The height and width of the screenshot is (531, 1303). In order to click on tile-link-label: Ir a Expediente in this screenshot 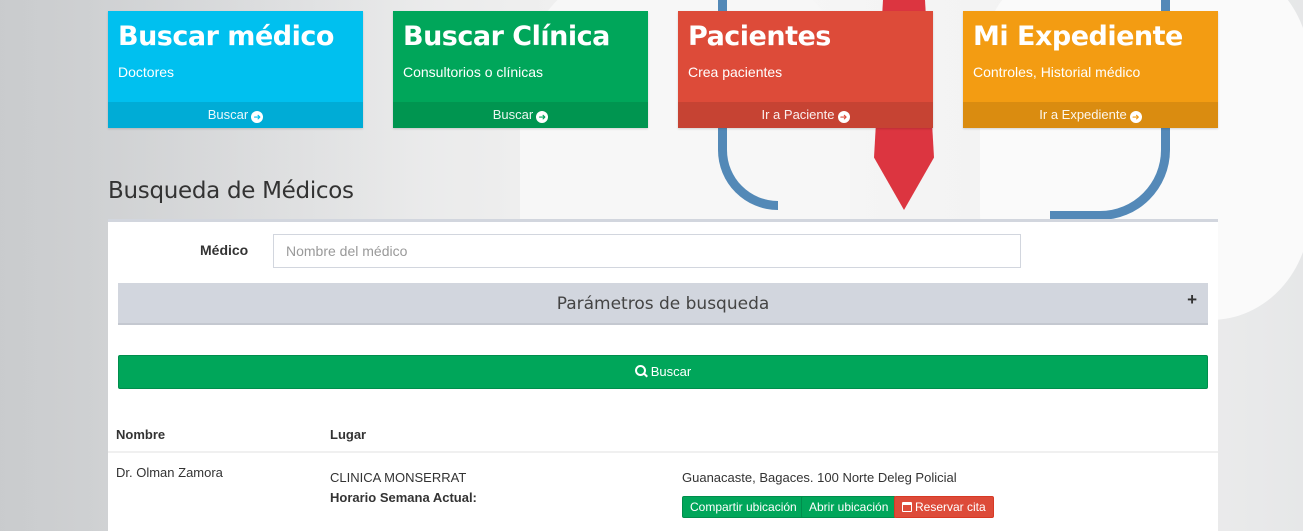, I will do `click(1083, 114)`.